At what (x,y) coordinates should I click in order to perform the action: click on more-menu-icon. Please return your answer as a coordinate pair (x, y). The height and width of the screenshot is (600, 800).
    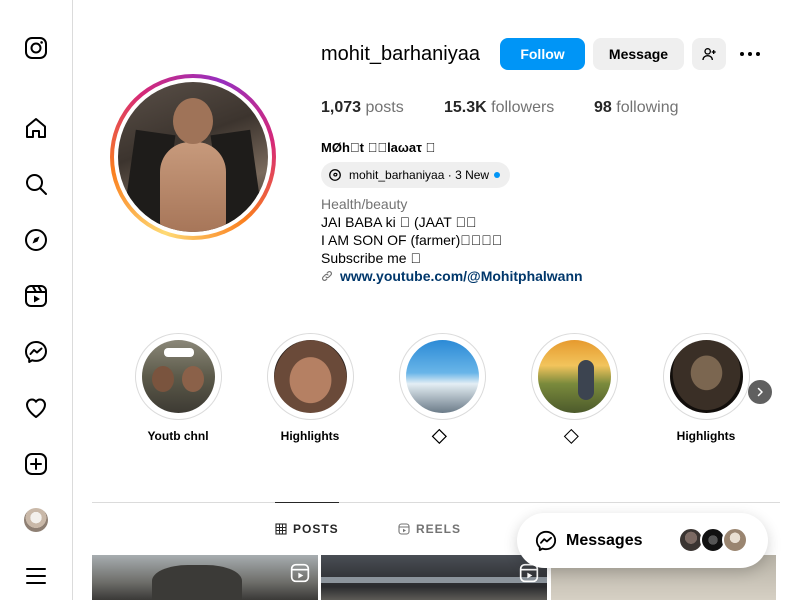
    Looking at the image, I should click on (36, 576).